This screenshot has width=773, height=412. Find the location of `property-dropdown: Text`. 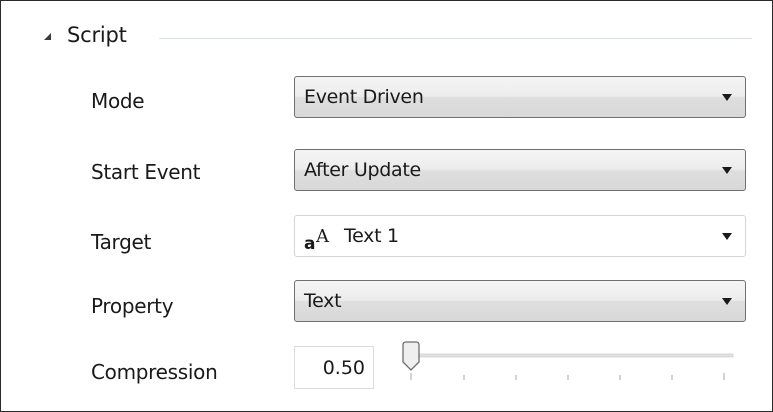

property-dropdown: Text is located at coordinates (520, 301).